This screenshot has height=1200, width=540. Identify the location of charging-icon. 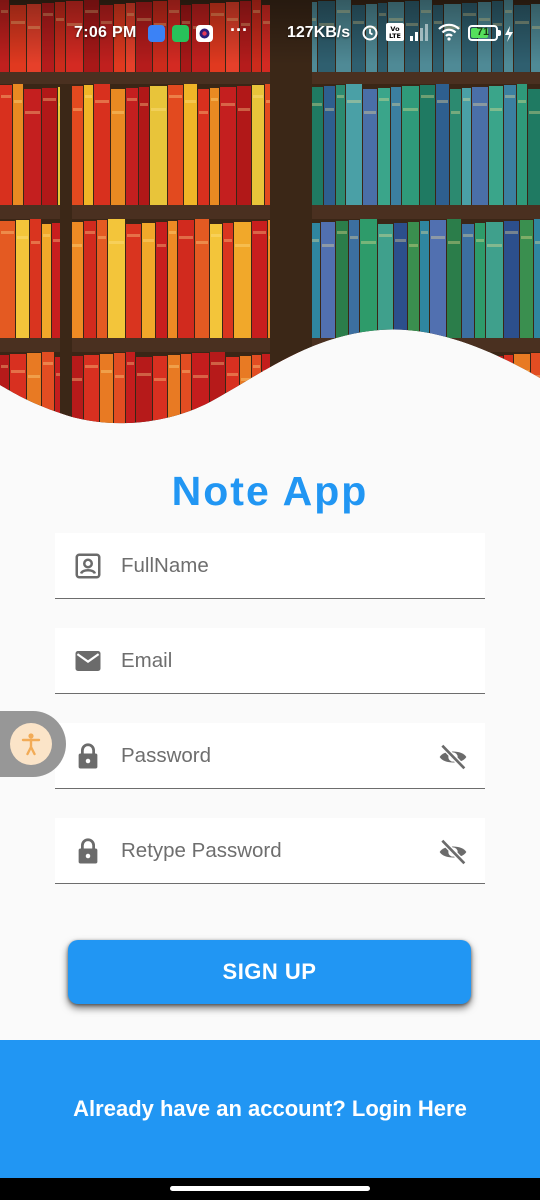
(509, 34).